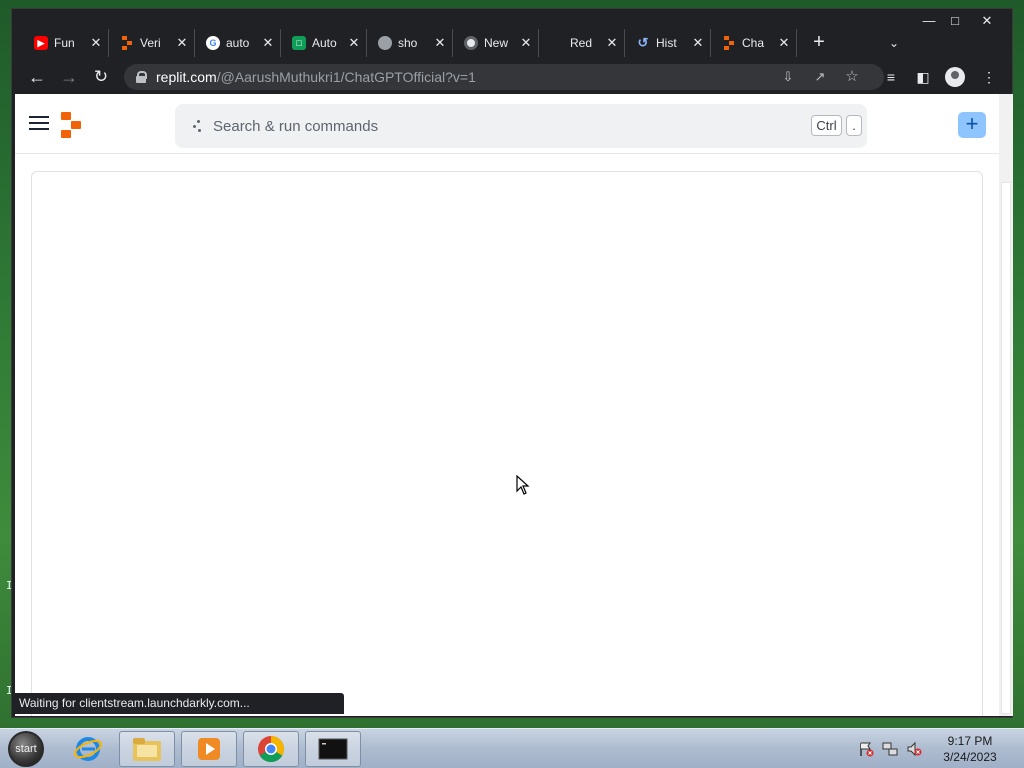 This screenshot has height=768, width=1024. Describe the element at coordinates (37, 77) in the screenshot. I see `back-button: ←` at that location.